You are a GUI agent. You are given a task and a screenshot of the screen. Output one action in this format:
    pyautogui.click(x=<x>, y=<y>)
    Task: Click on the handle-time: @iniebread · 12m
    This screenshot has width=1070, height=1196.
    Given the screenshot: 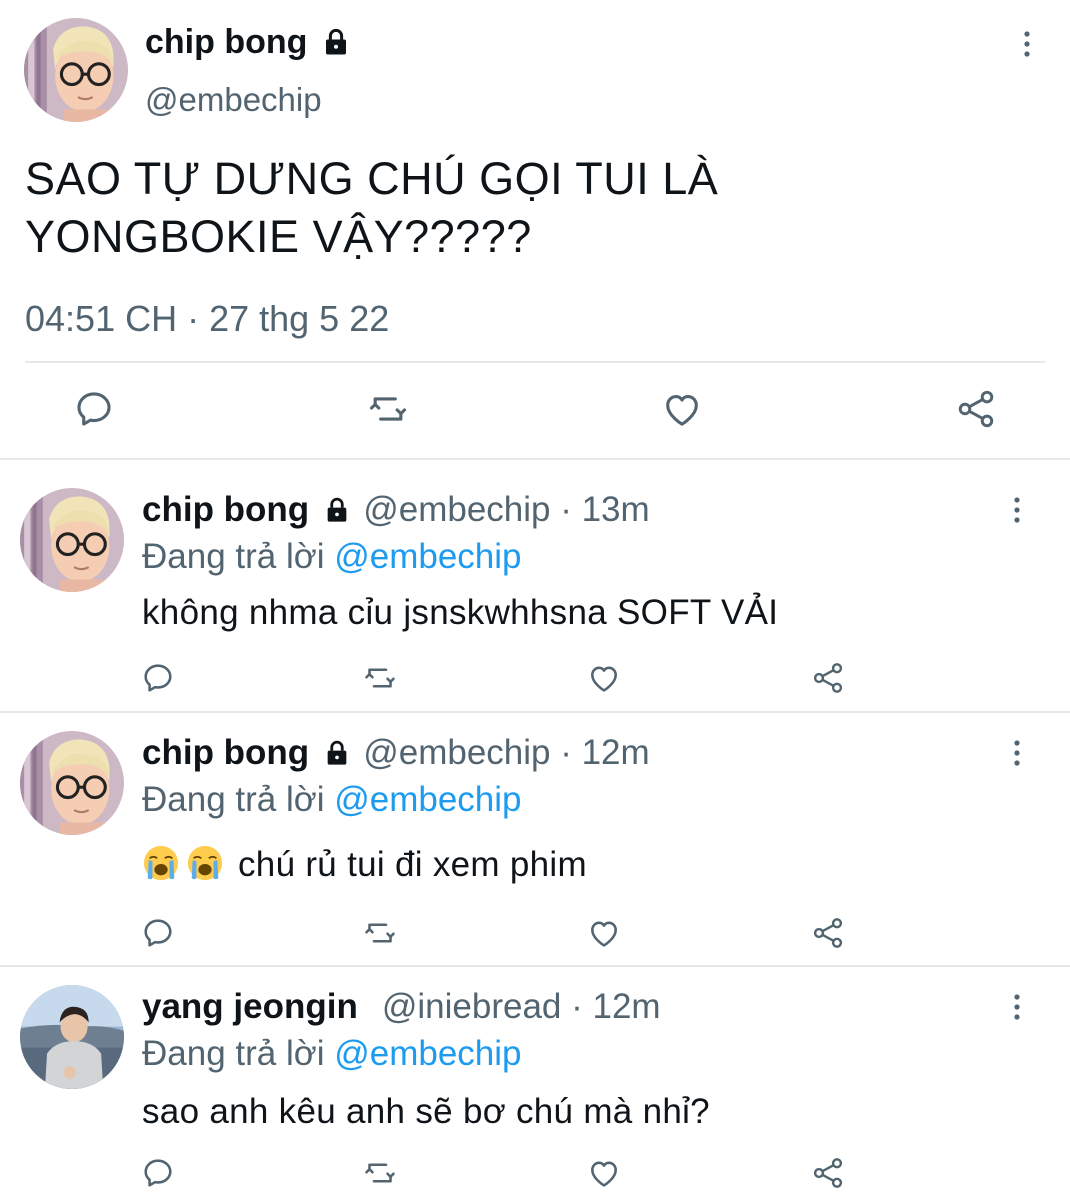 What is the action you would take?
    pyautogui.click(x=521, y=1007)
    